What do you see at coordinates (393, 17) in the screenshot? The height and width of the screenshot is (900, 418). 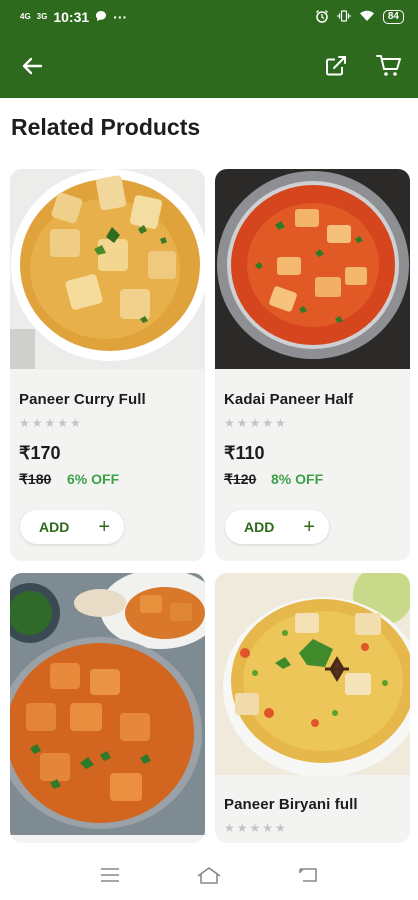 I see `battery-indicator: 84` at bounding box center [393, 17].